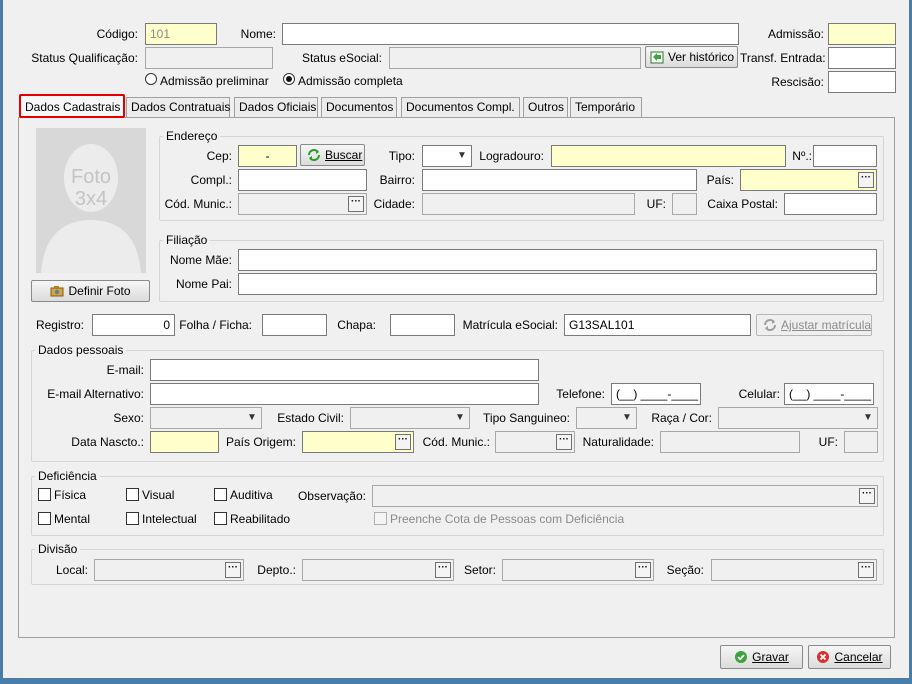  What do you see at coordinates (302, 204) in the screenshot?
I see `cod-munic-field: ···` at bounding box center [302, 204].